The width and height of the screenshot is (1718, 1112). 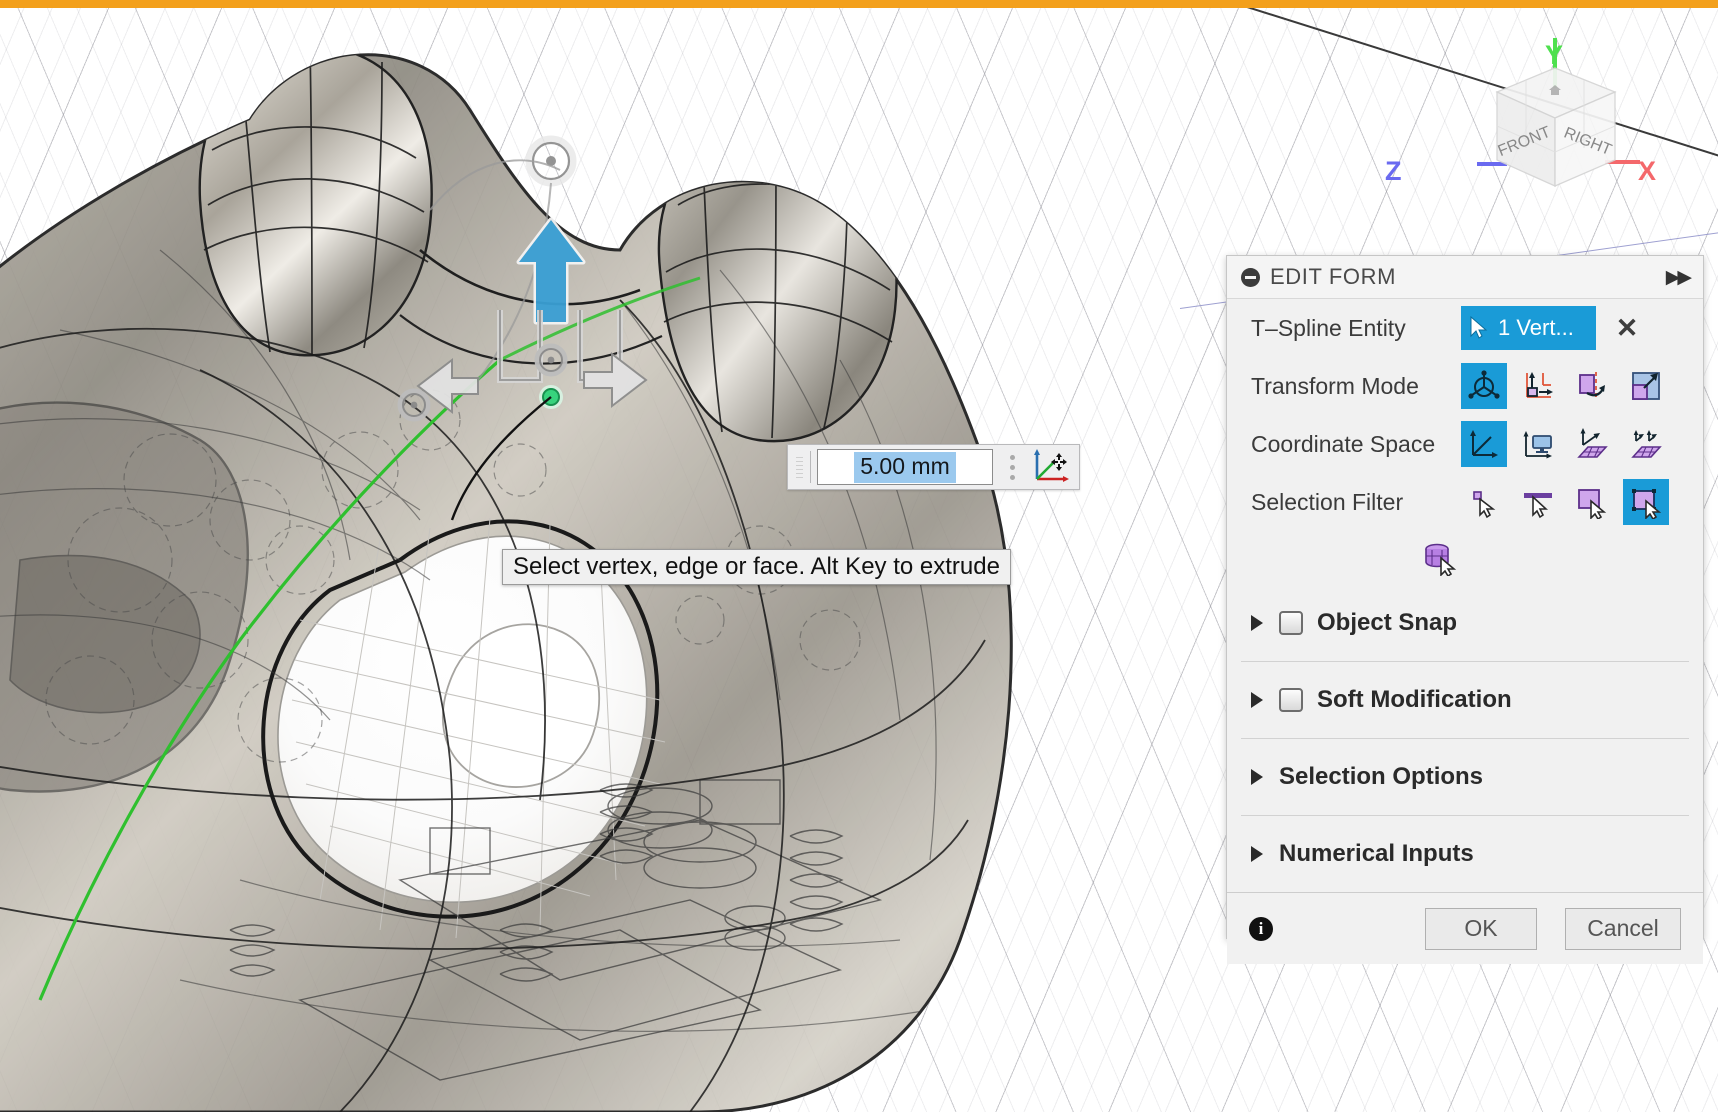 I want to click on section-soft-modification: Soft Modification, so click(x=1465, y=700).